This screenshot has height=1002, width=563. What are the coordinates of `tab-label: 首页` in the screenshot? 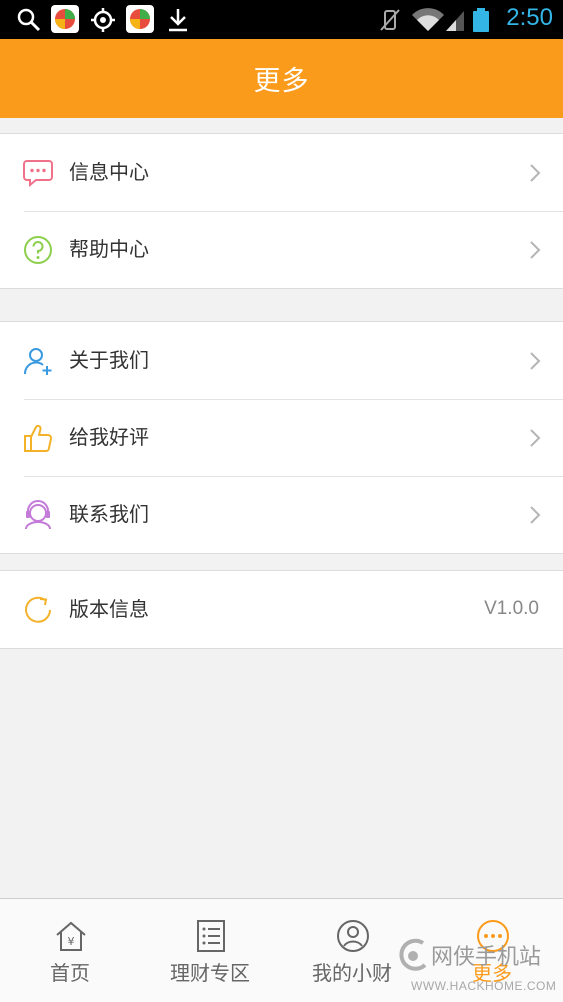 It's located at (70, 973).